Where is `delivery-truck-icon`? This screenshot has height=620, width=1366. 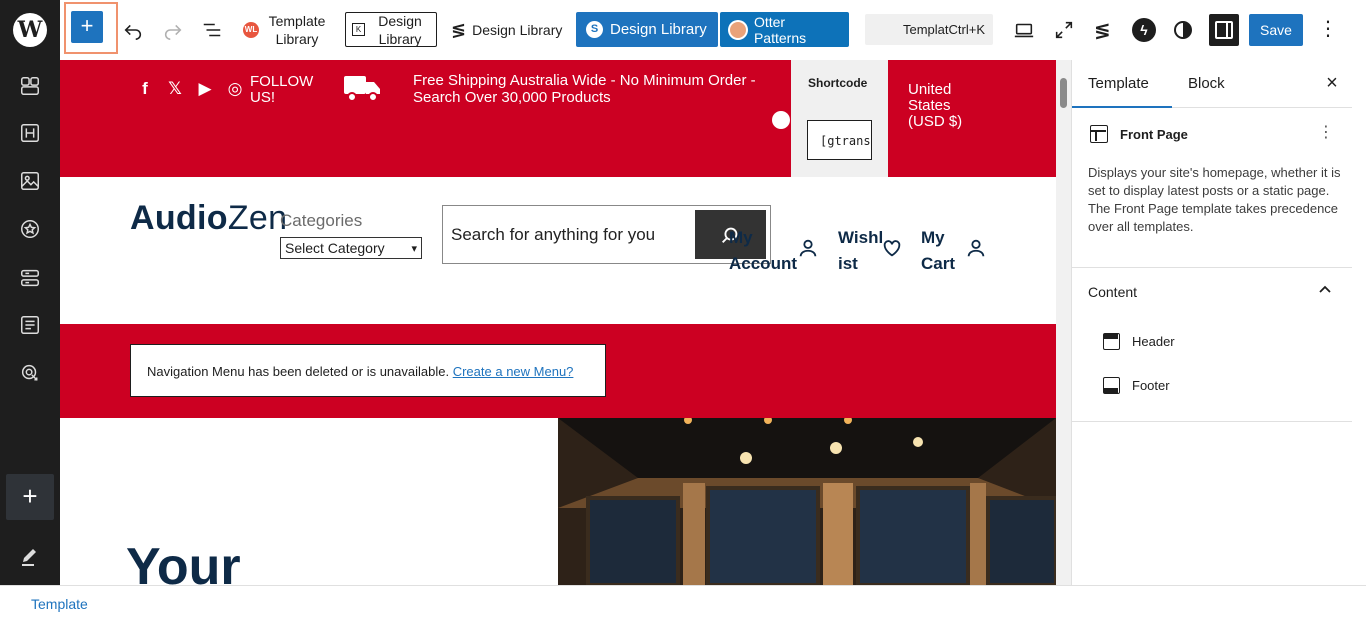 delivery-truck-icon is located at coordinates (362, 88).